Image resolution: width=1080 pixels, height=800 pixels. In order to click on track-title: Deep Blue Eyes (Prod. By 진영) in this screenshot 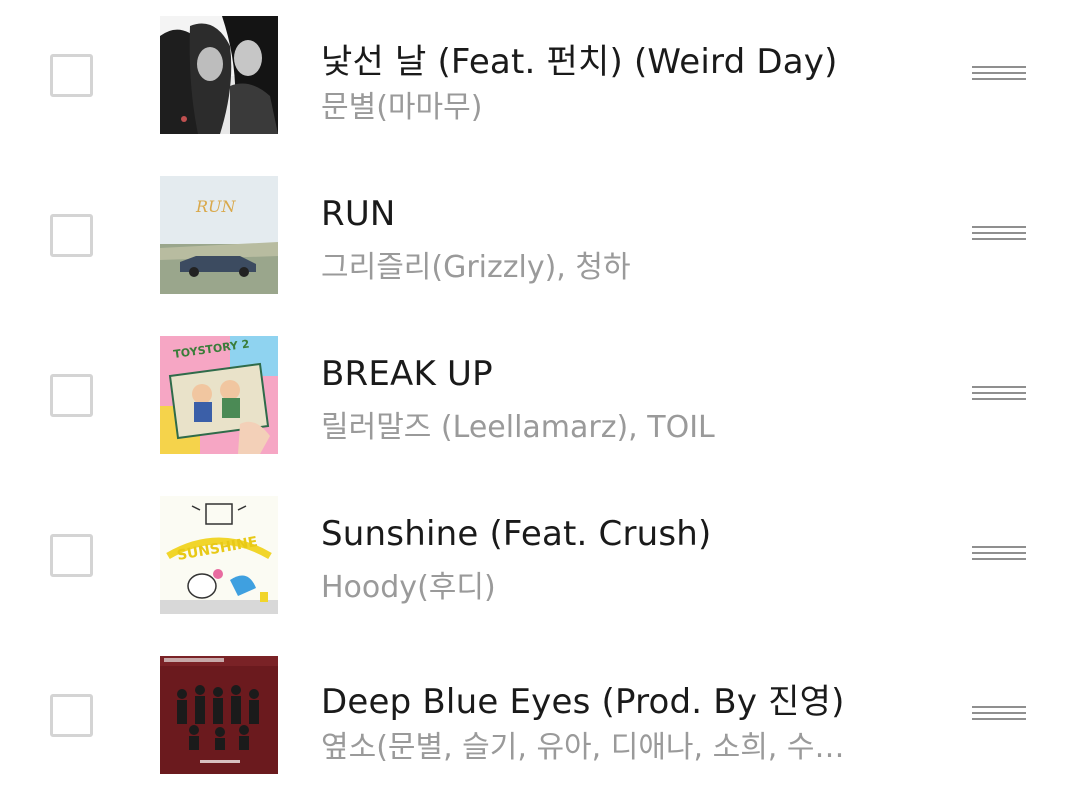, I will do `click(583, 702)`.